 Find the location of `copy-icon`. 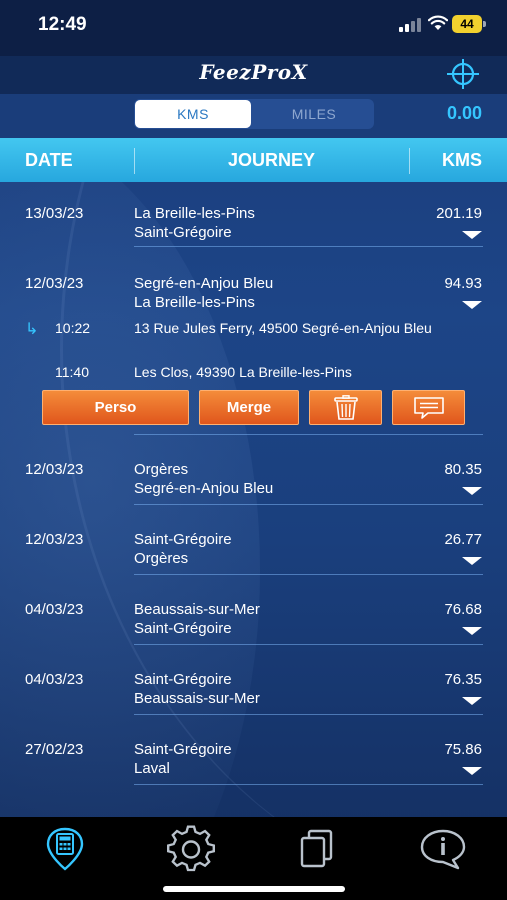

copy-icon is located at coordinates (316, 848).